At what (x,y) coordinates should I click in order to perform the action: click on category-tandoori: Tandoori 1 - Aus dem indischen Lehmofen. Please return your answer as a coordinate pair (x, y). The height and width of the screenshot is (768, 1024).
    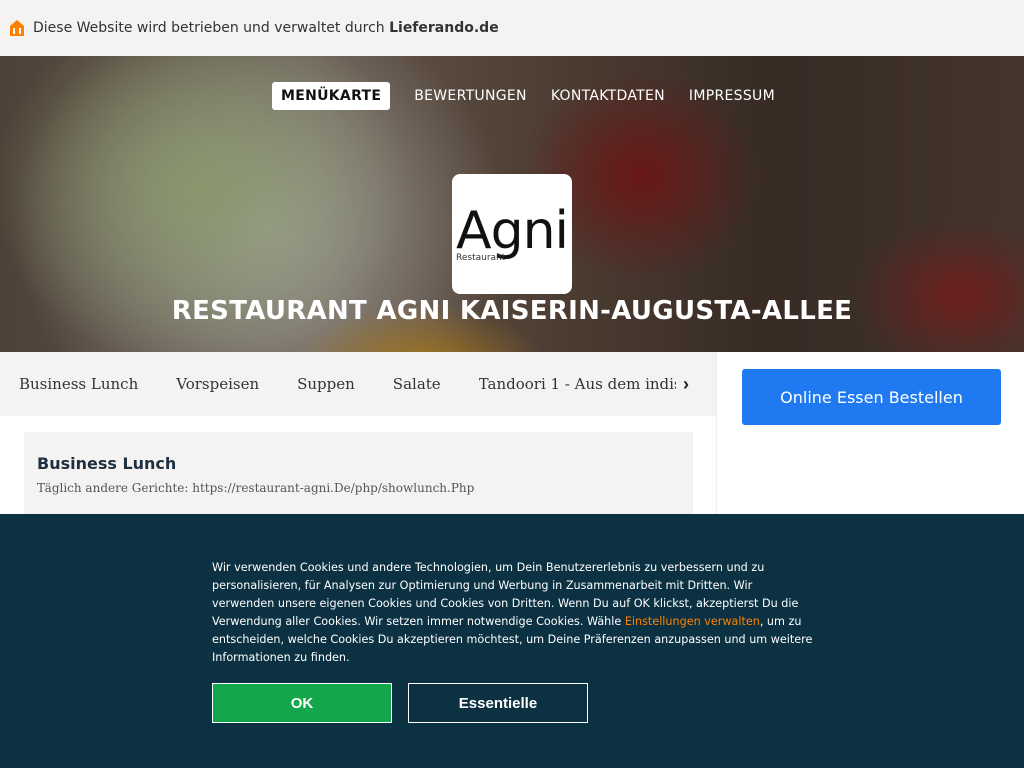
    Looking at the image, I should click on (586, 384).